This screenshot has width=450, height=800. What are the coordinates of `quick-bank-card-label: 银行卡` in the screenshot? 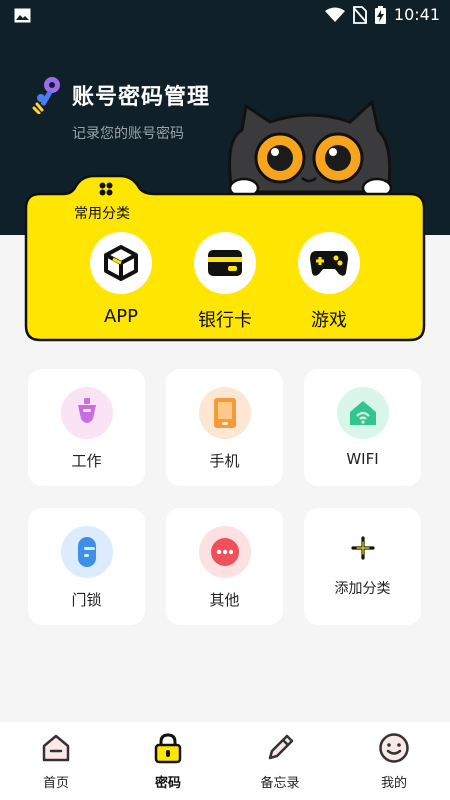 It's located at (225, 320).